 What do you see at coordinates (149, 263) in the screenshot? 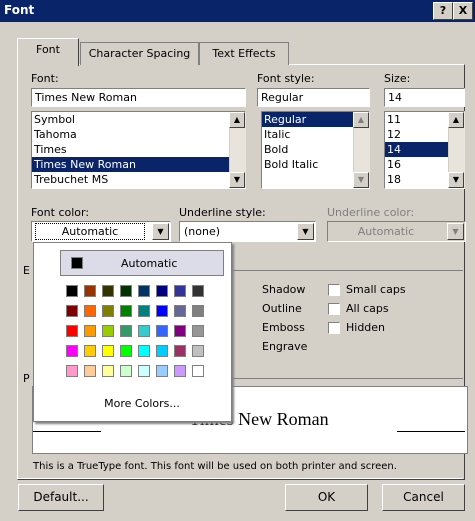
I see `automatic-label: Automatic` at bounding box center [149, 263].